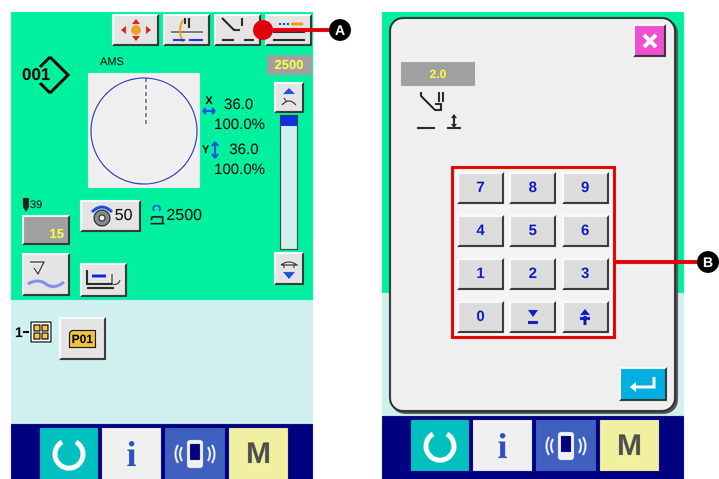  Describe the element at coordinates (19, 332) in the screenshot. I see `folder-number: 1` at that location.